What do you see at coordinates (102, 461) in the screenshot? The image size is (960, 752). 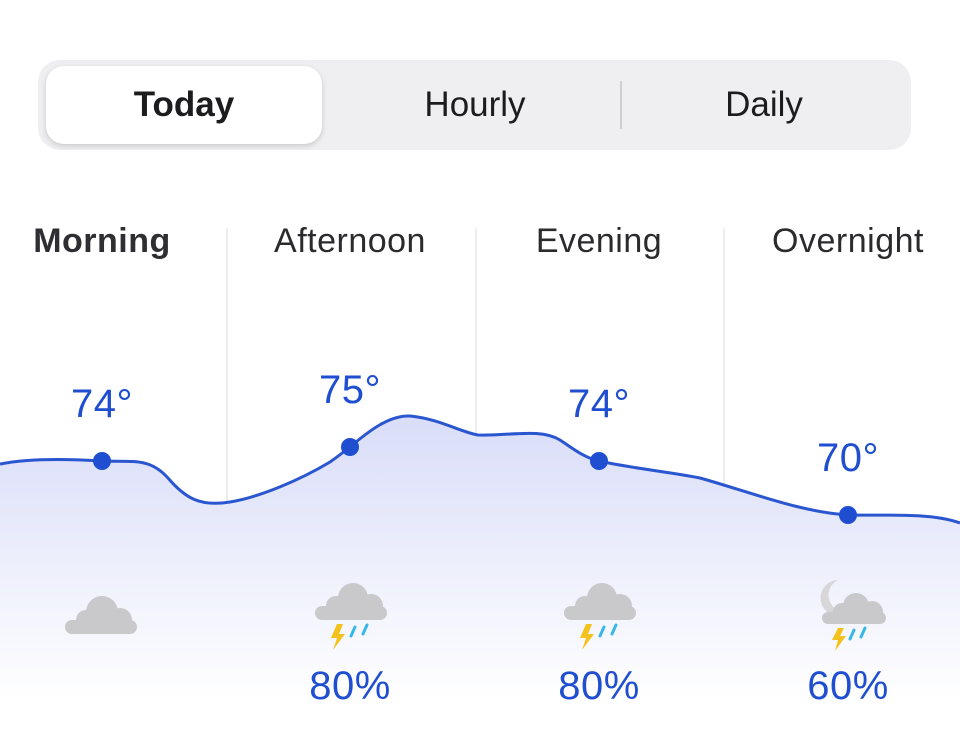 I see `temp-point-morning` at bounding box center [102, 461].